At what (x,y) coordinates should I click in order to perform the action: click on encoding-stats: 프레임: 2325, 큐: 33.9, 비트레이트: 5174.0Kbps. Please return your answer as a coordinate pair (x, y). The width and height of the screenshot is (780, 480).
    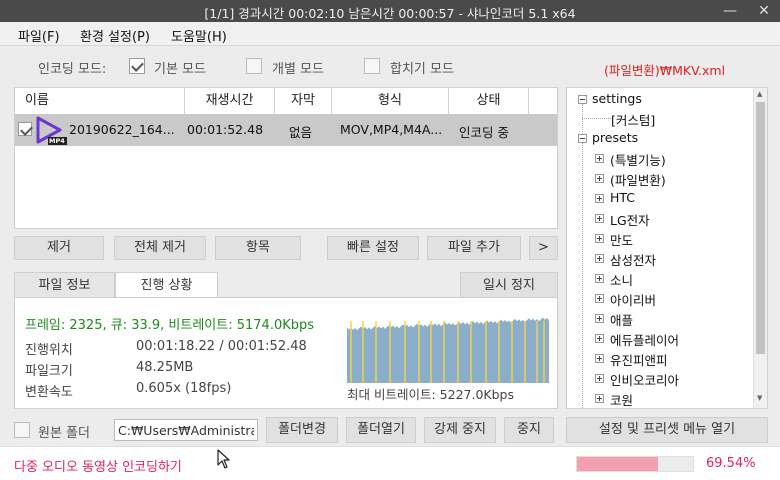
    Looking at the image, I should click on (170, 325).